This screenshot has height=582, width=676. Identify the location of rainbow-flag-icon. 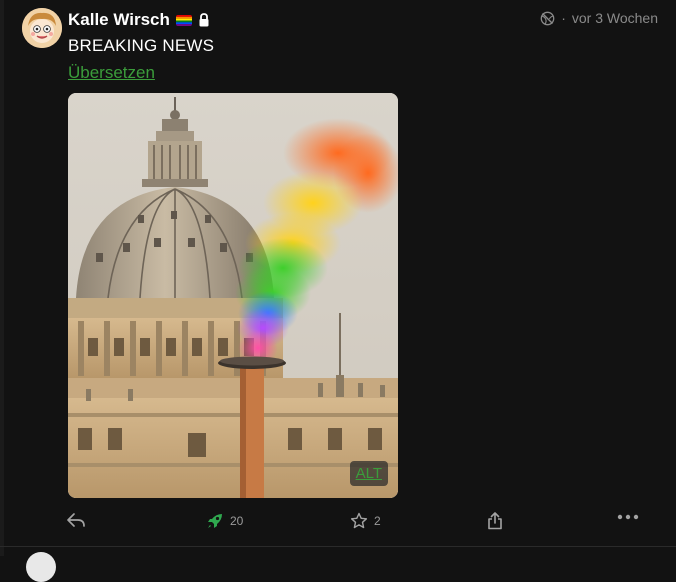
(183, 20).